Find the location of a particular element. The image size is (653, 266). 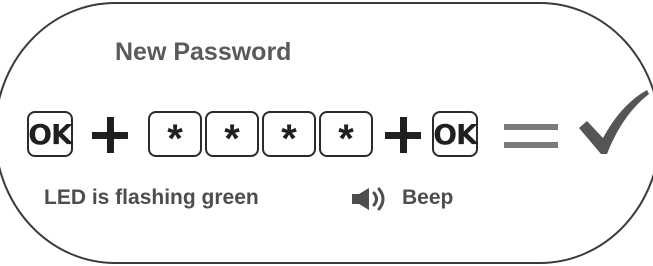

star-key-1: * is located at coordinates (175, 135).